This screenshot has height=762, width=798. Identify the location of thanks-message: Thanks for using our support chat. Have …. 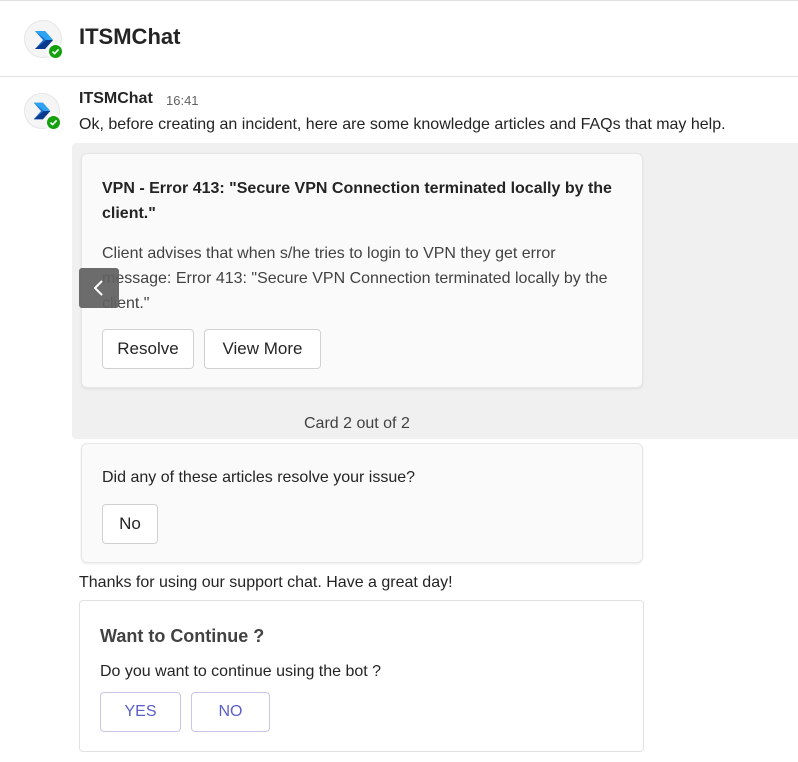
(266, 582).